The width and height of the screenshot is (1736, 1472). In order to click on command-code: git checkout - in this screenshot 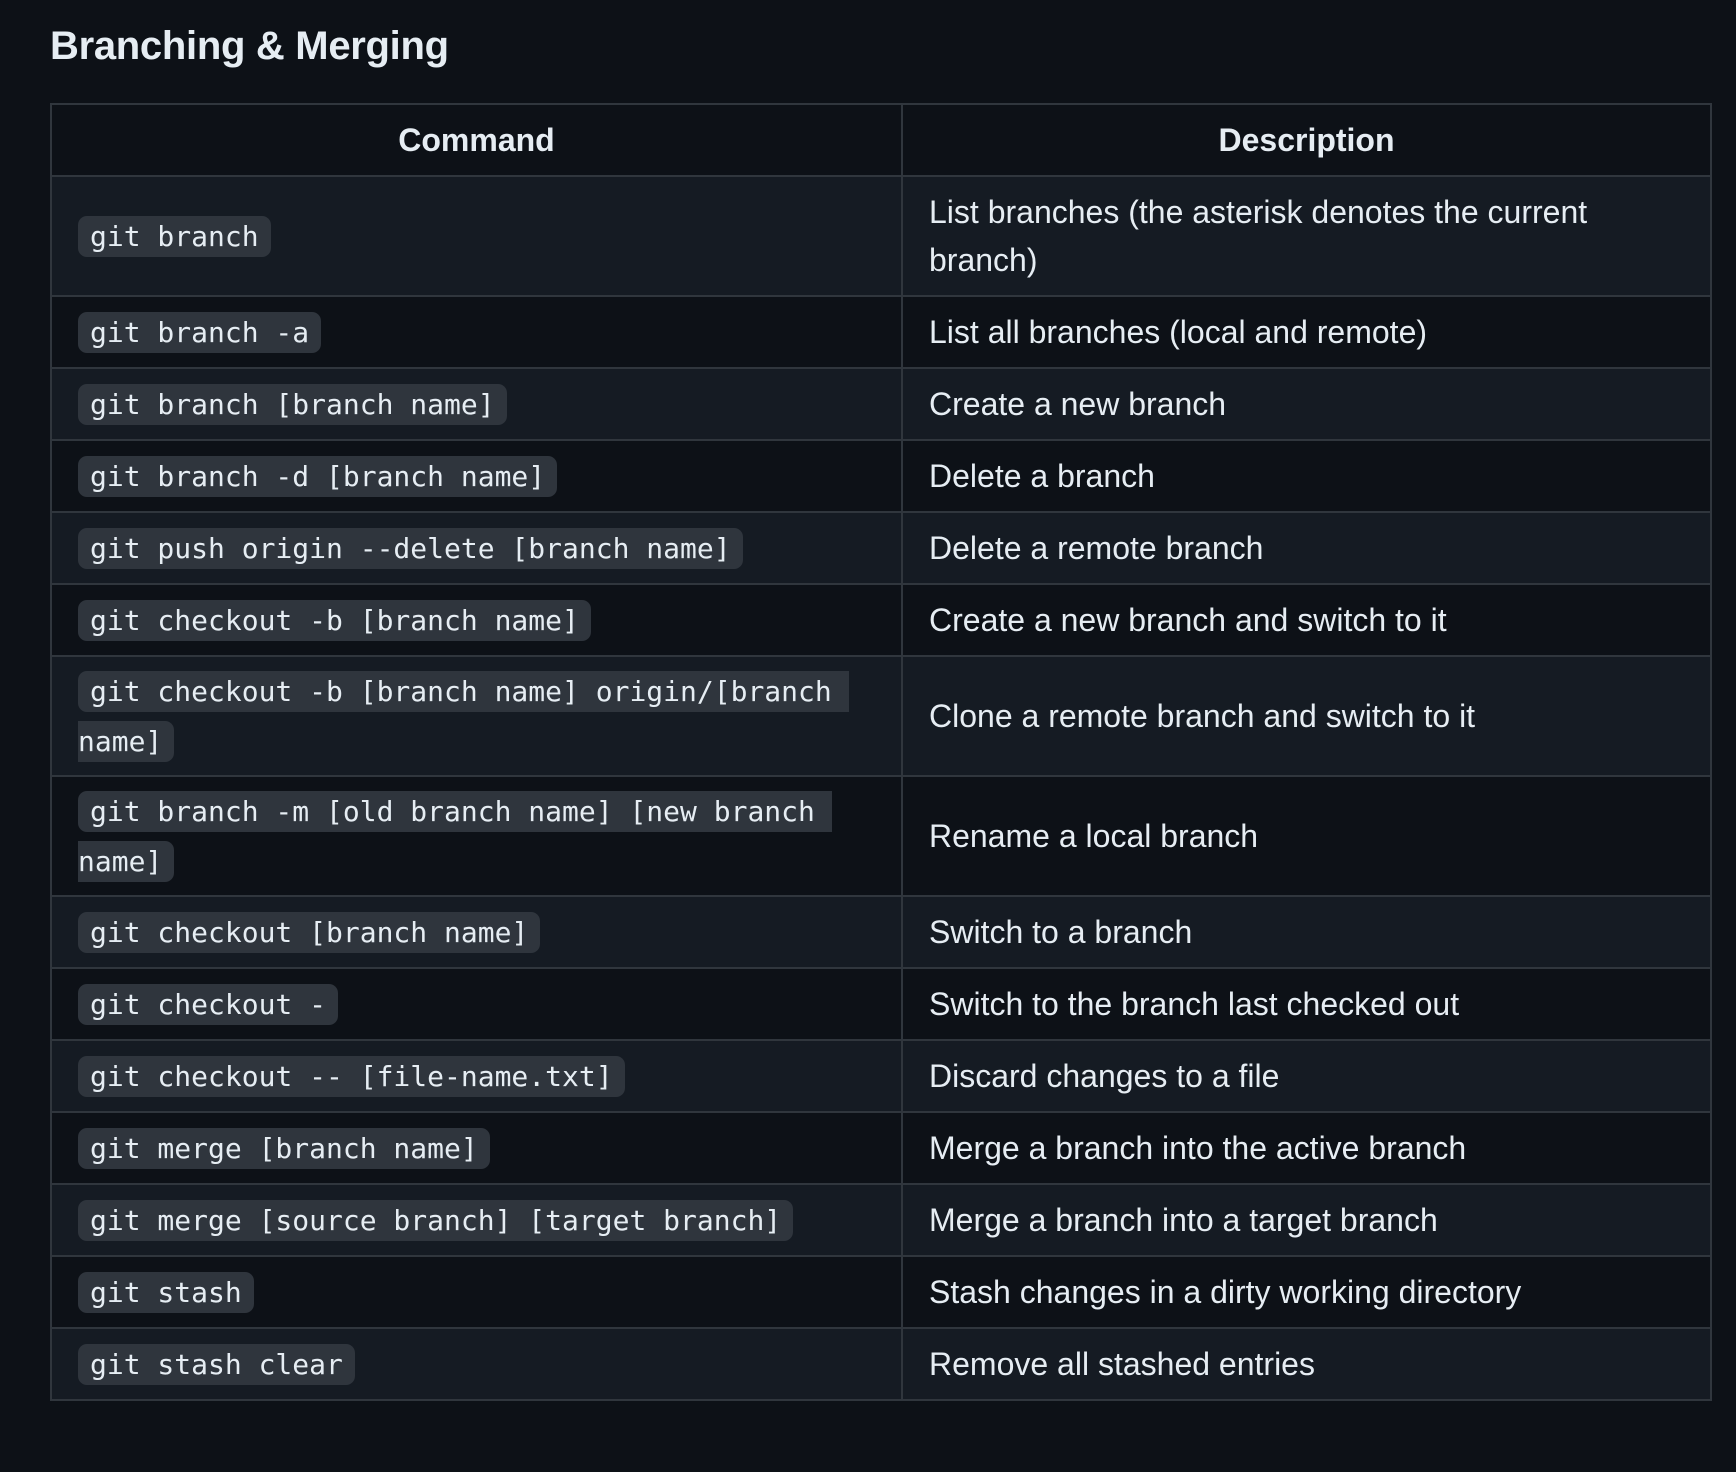, I will do `click(208, 1004)`.